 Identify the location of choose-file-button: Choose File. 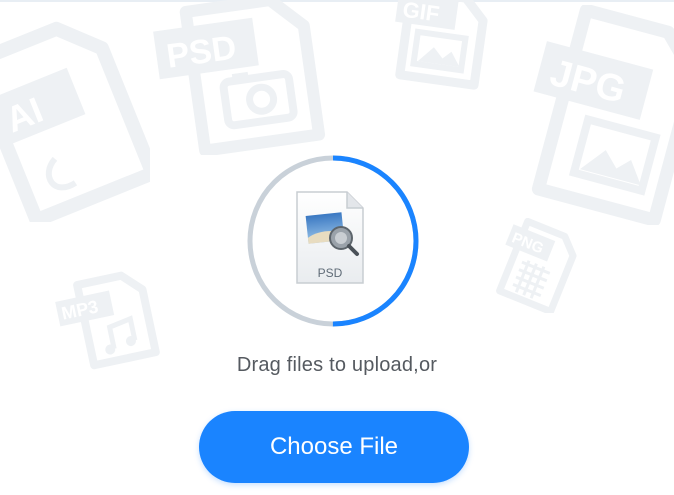
(334, 447).